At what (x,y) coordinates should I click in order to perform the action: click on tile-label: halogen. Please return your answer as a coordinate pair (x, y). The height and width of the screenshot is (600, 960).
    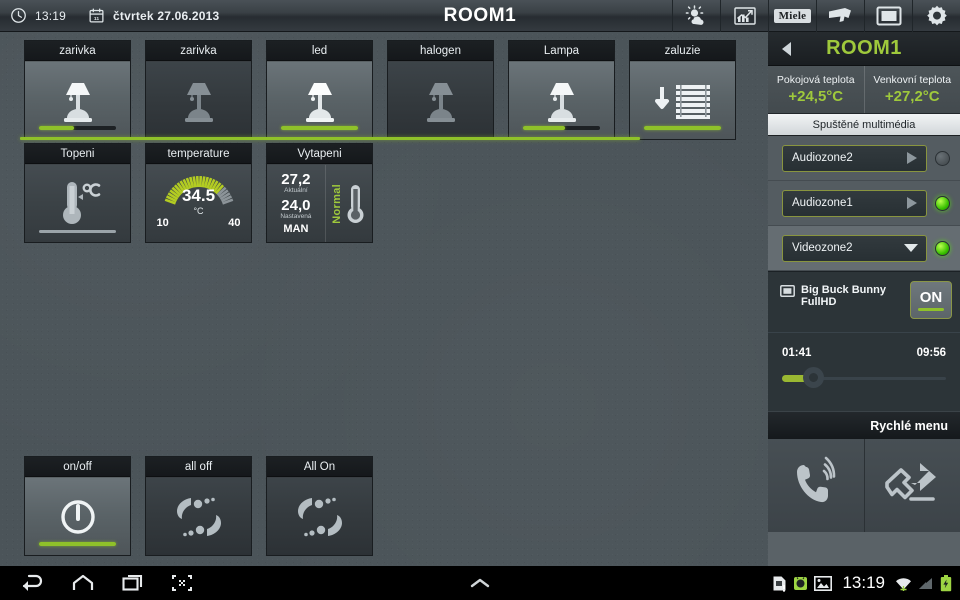
    Looking at the image, I should click on (440, 51).